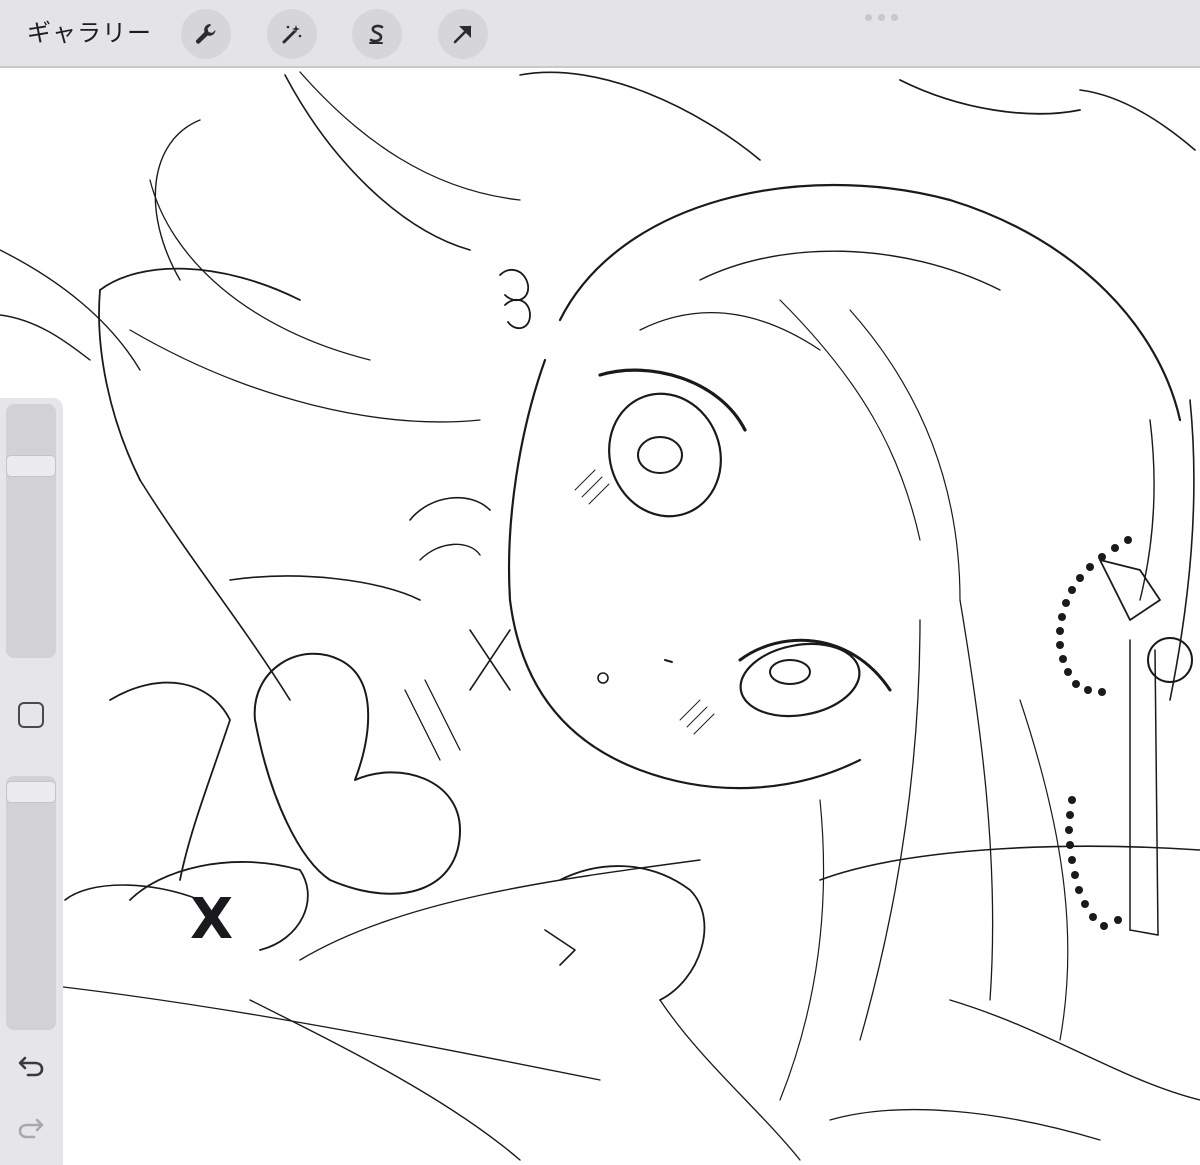 This screenshot has width=1200, height=1165. Describe the element at coordinates (89, 33) in the screenshot. I see `gallery-button: ギャラリー` at that location.